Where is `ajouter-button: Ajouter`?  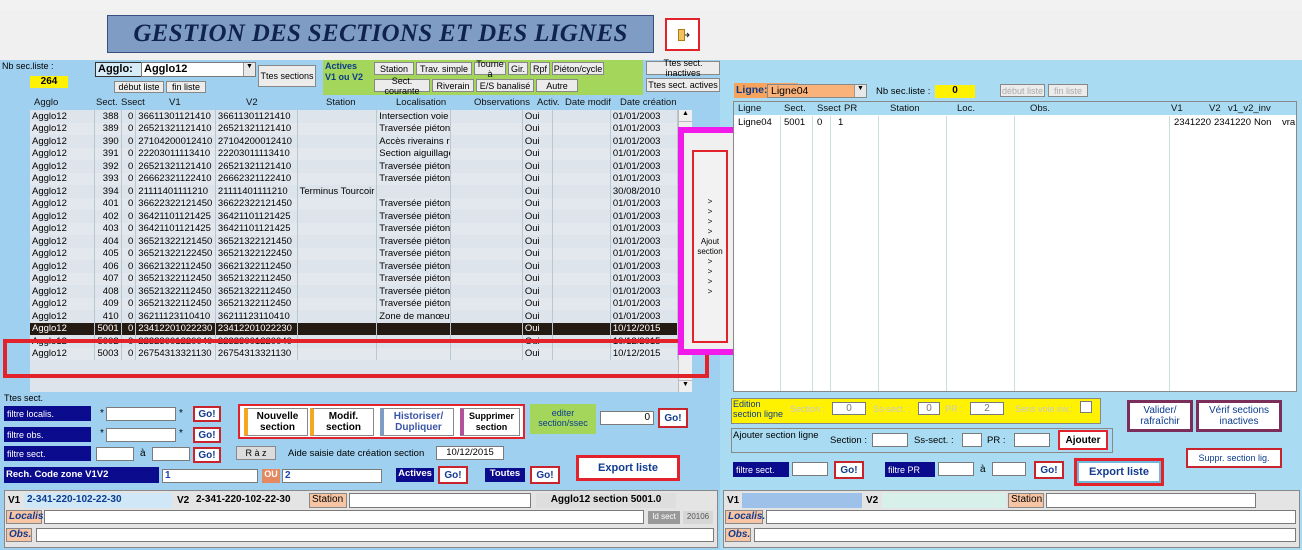
ajouter-button: Ajouter is located at coordinates (1083, 440).